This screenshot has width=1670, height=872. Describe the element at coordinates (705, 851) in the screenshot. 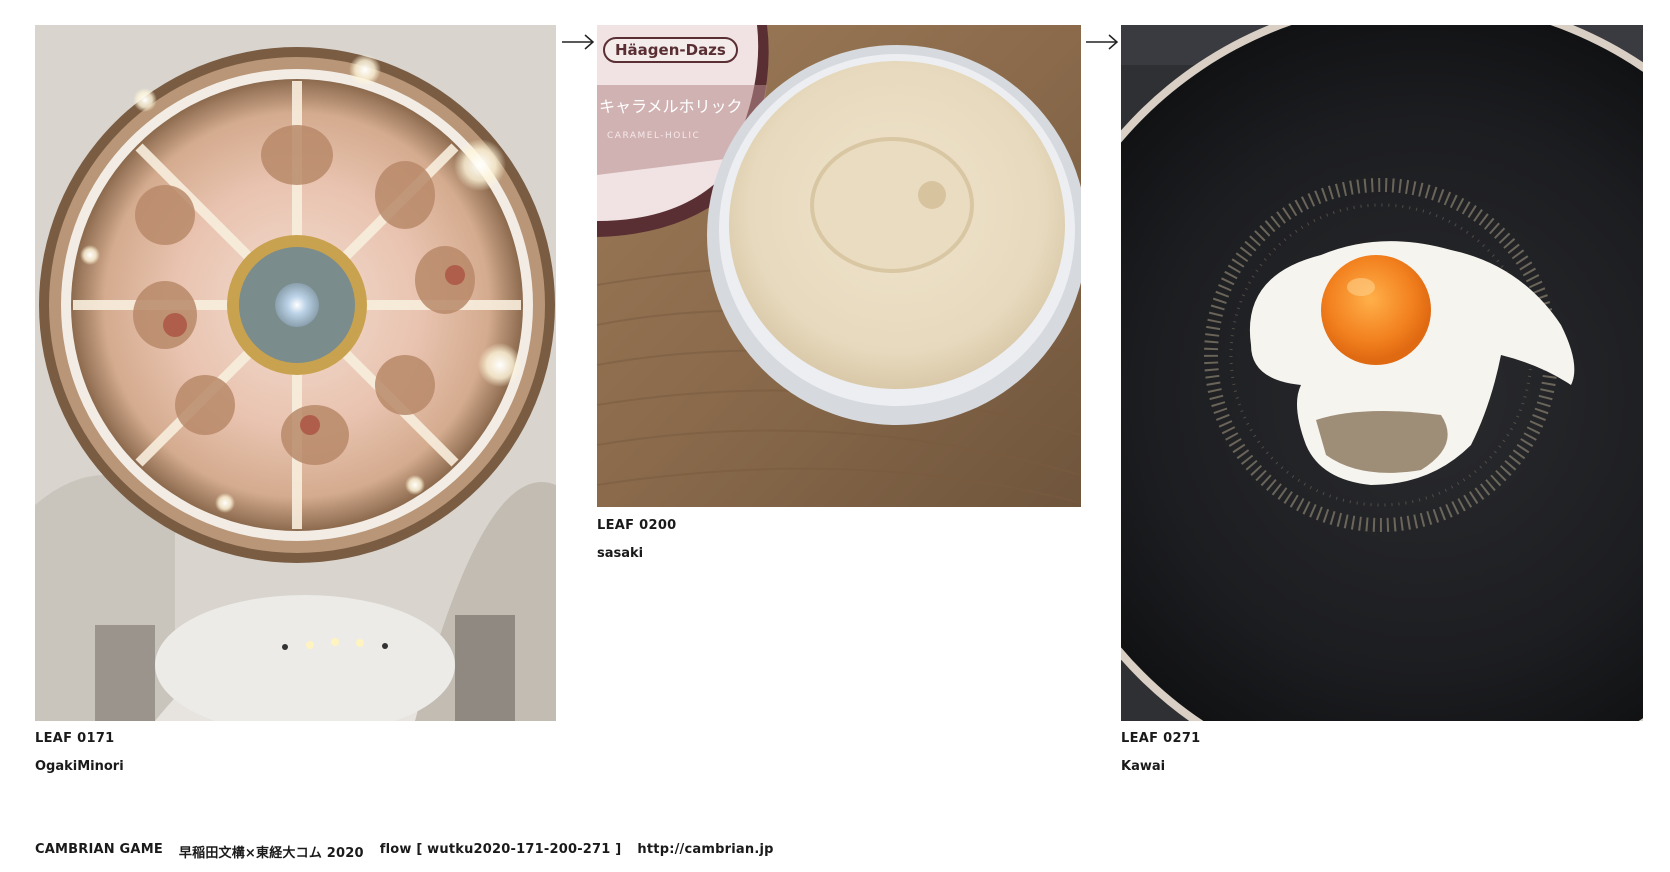

I see `footer-link: http://cambrian.jp` at that location.